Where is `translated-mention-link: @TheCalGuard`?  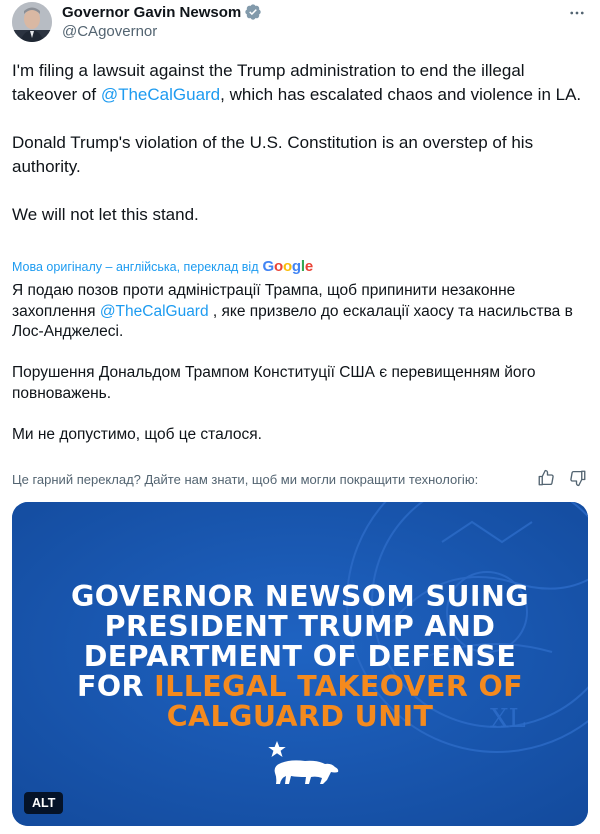
translated-mention-link: @TheCalGuard is located at coordinates (154, 311).